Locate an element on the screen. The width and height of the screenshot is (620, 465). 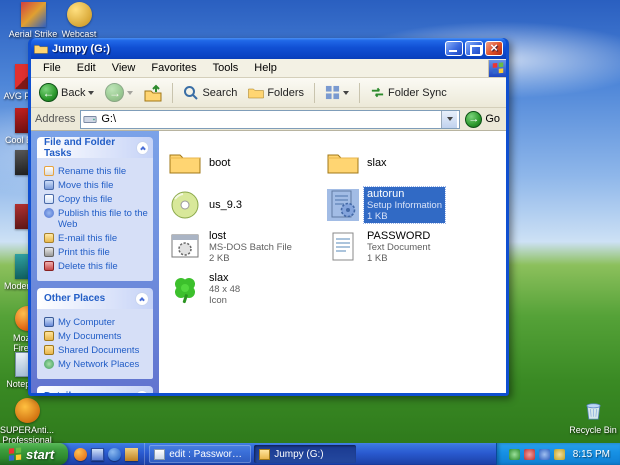
up-folder-icon is located at coordinates (153, 92).